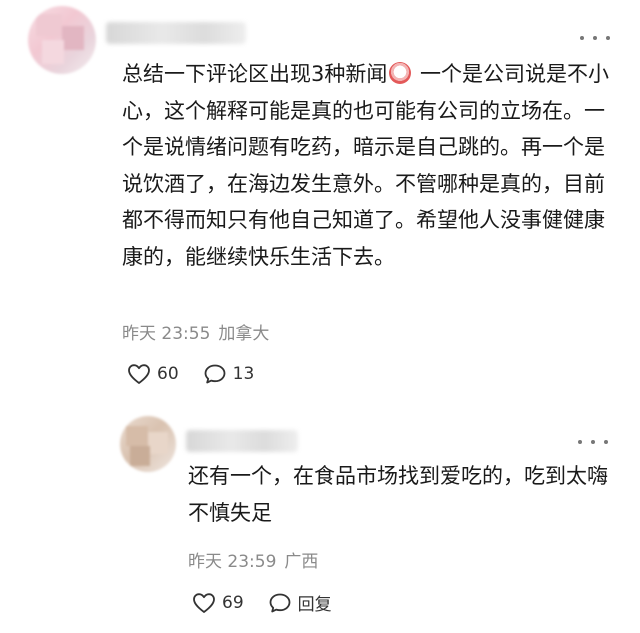 The width and height of the screenshot is (640, 633). Describe the element at coordinates (218, 603) in the screenshot. I see `like-button: 69` at that location.